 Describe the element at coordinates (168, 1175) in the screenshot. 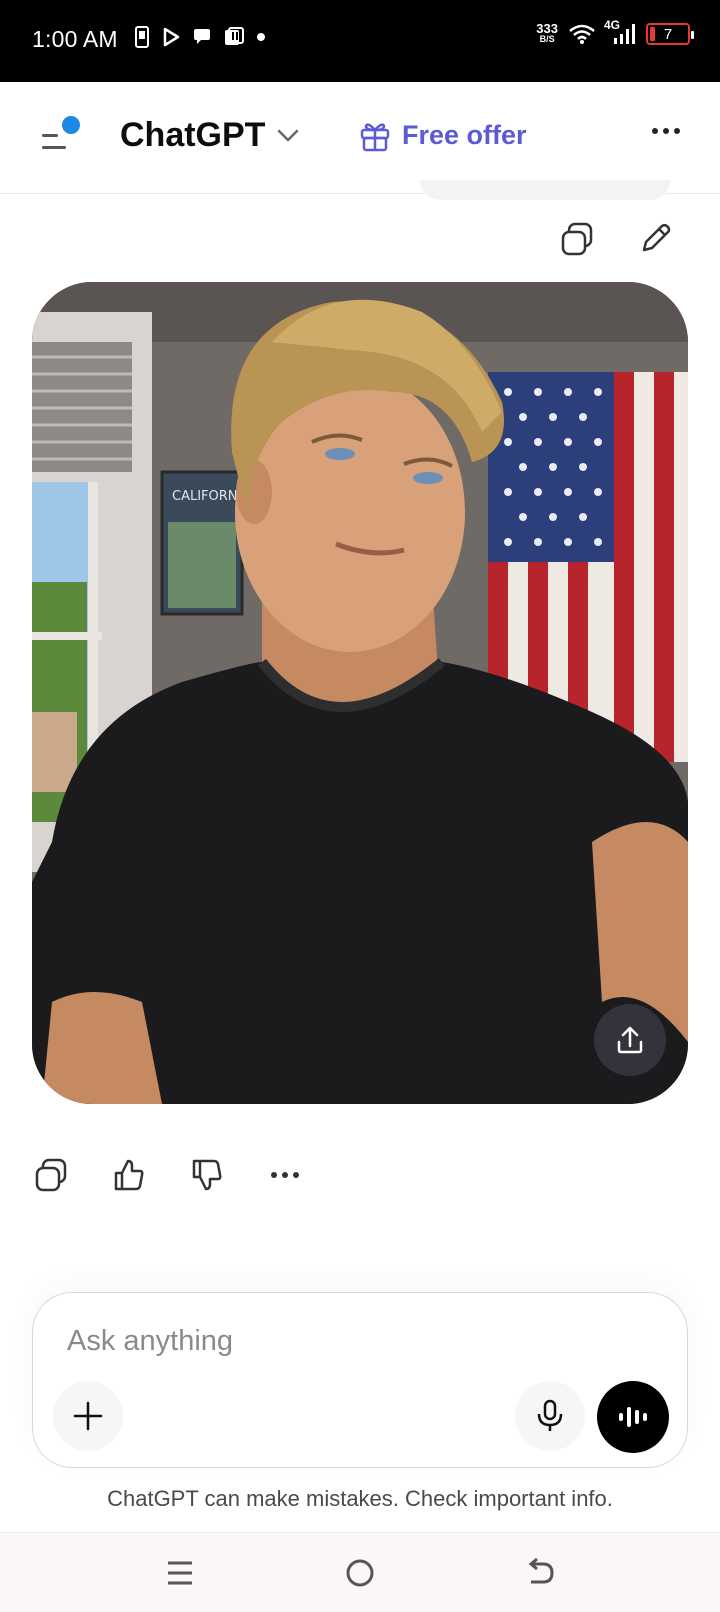

I see `response-actions` at that location.